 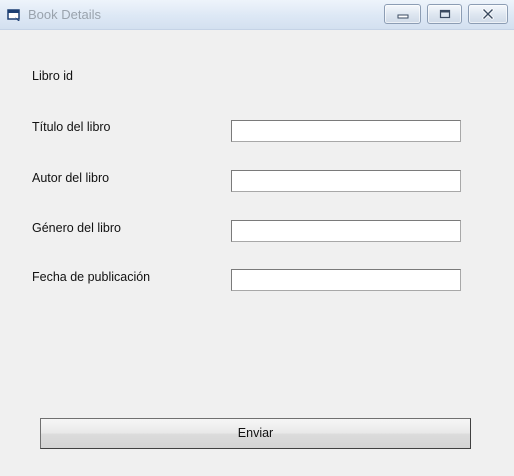 What do you see at coordinates (257, 15) in the screenshot?
I see `title-bar: Book Details` at bounding box center [257, 15].